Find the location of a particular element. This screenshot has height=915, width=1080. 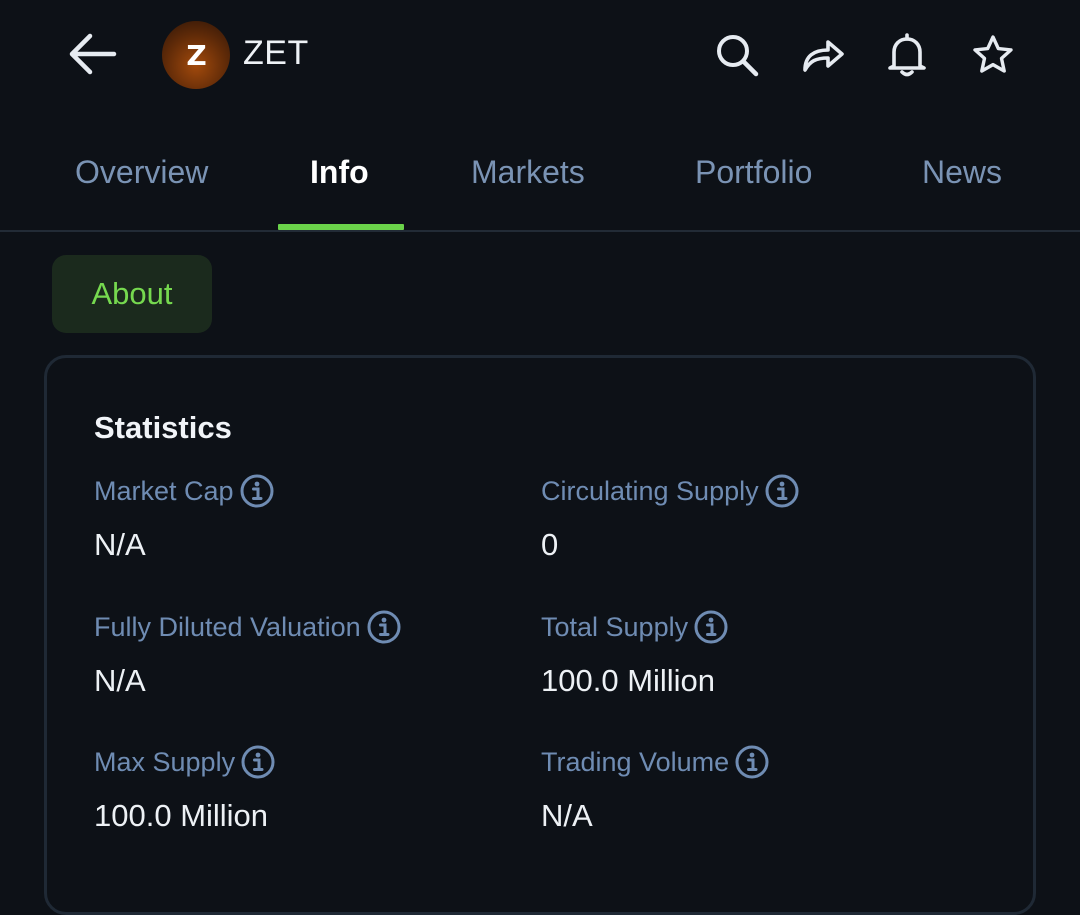

search-icon is located at coordinates (738, 56).